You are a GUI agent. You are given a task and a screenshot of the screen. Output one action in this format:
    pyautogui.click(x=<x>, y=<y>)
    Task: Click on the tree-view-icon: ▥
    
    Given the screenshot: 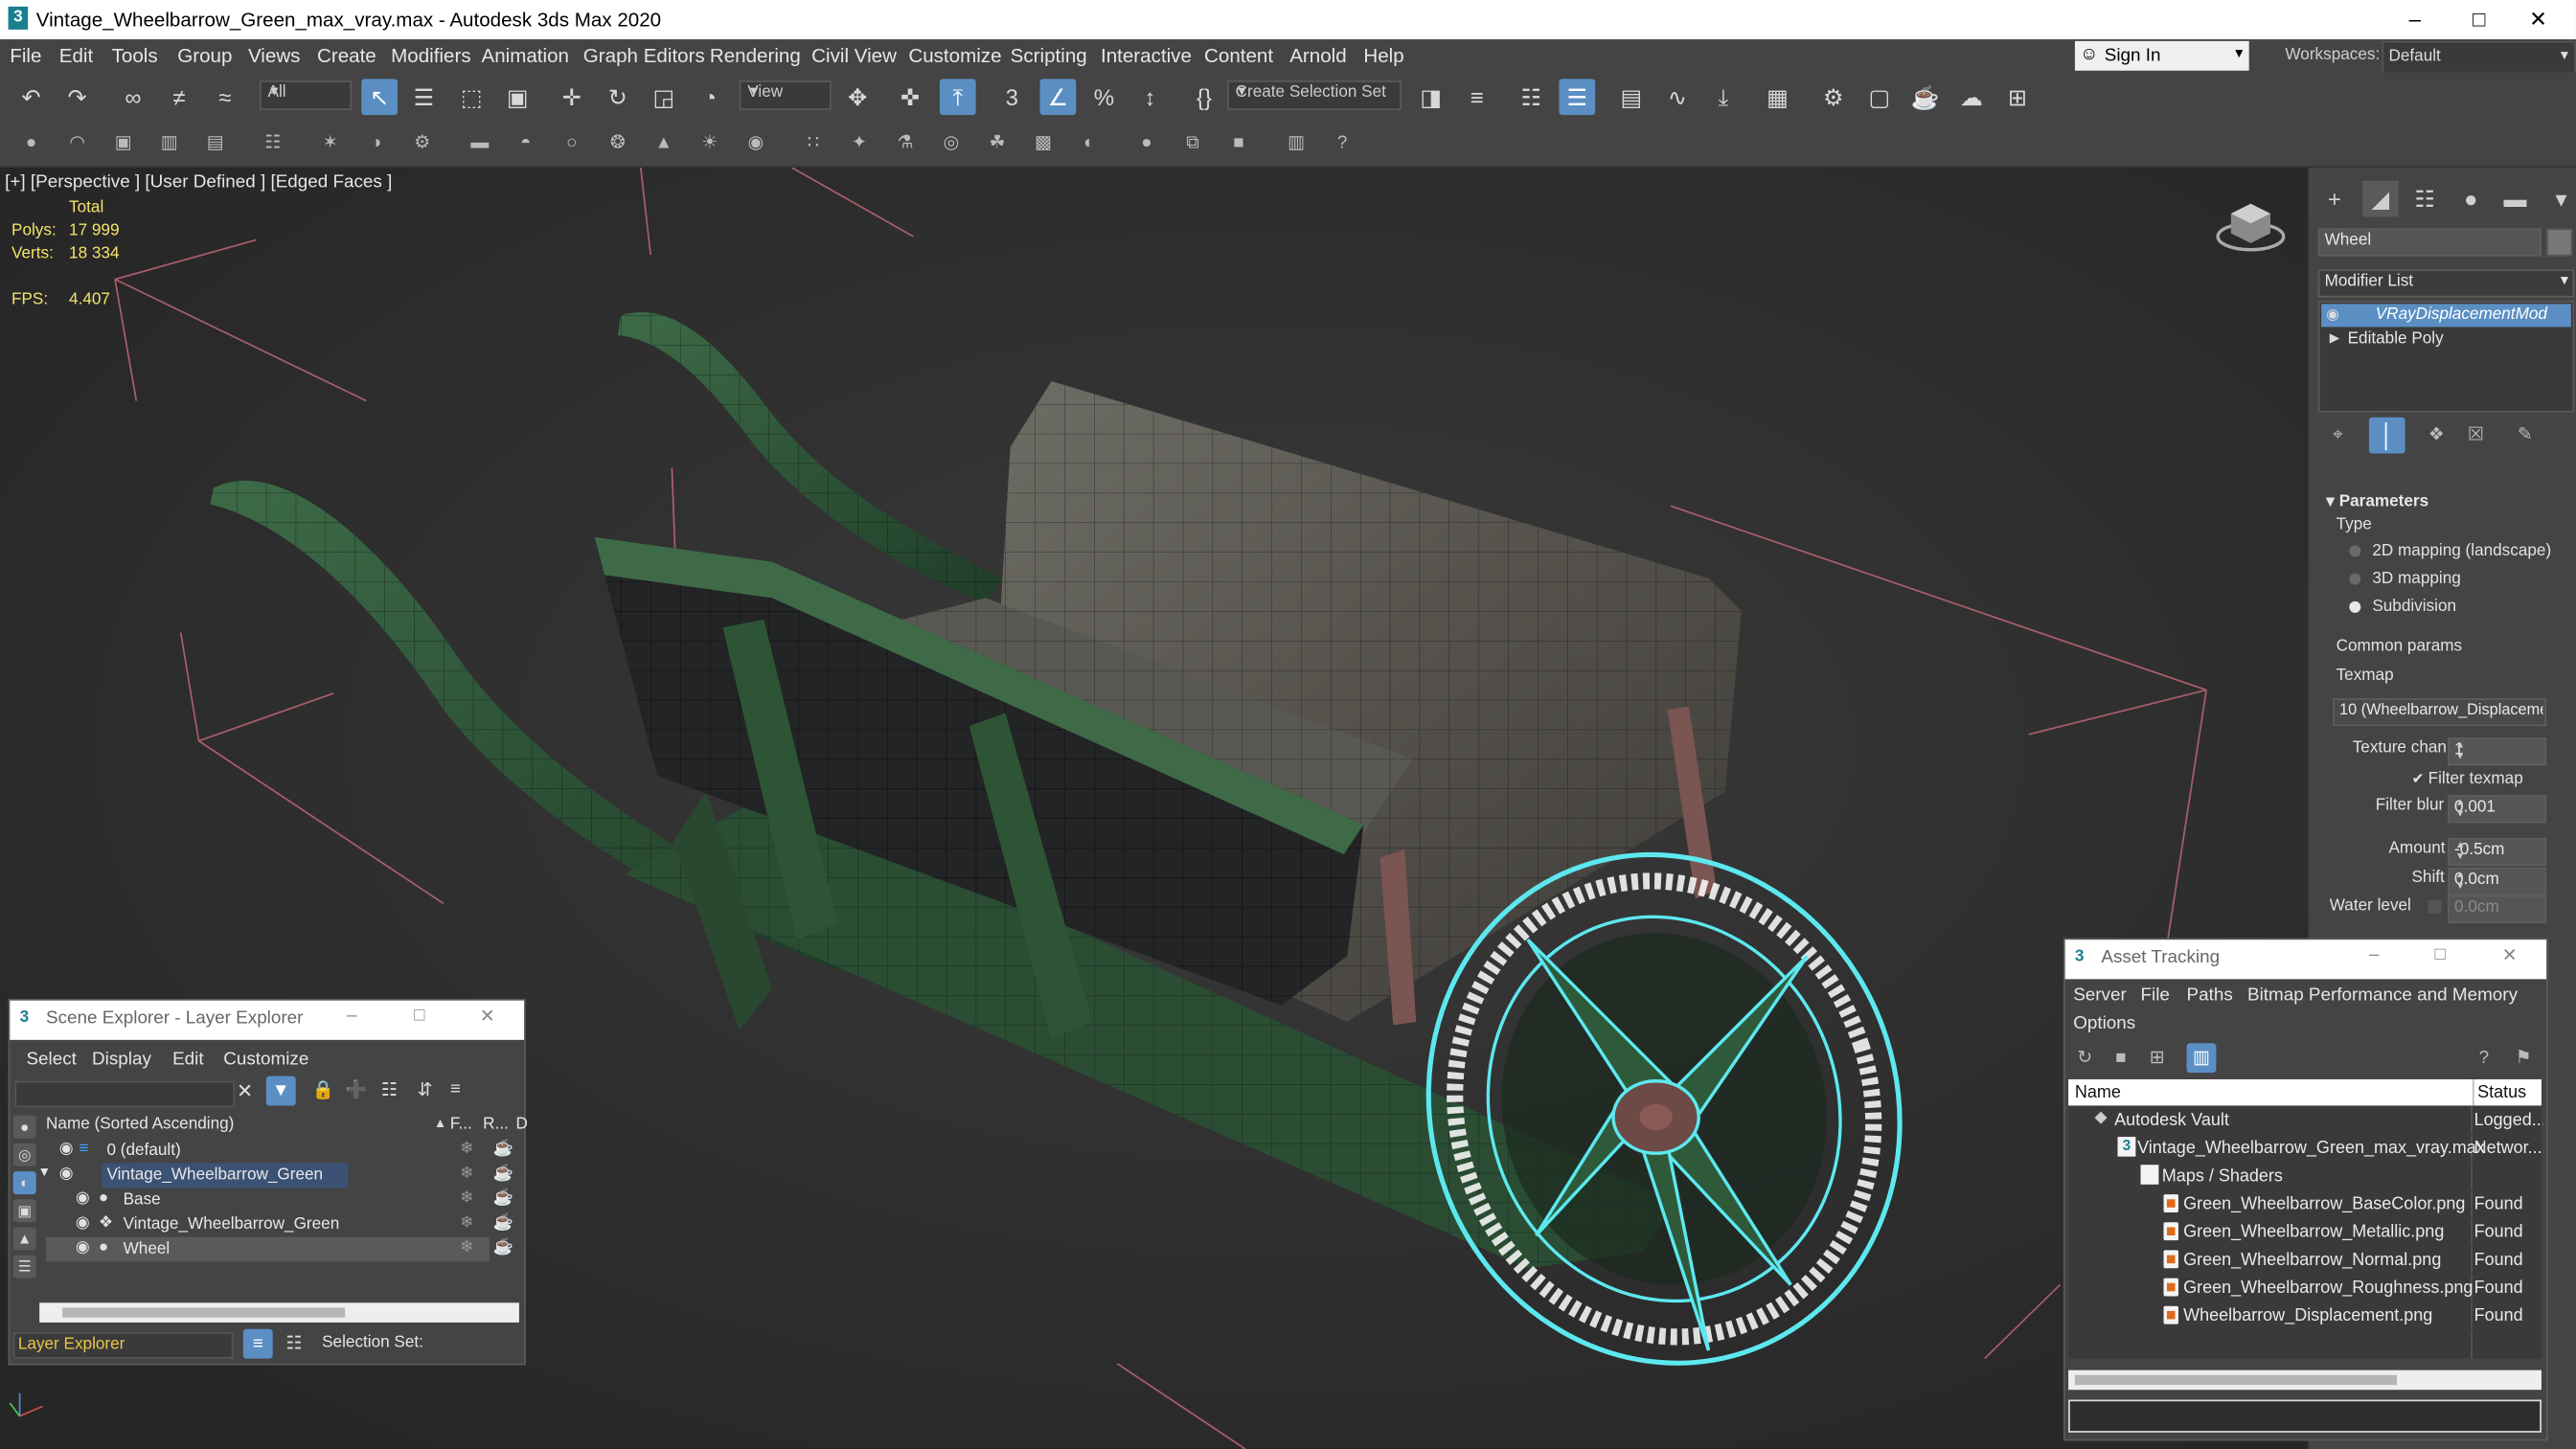 What is the action you would take?
    pyautogui.click(x=2201, y=1058)
    